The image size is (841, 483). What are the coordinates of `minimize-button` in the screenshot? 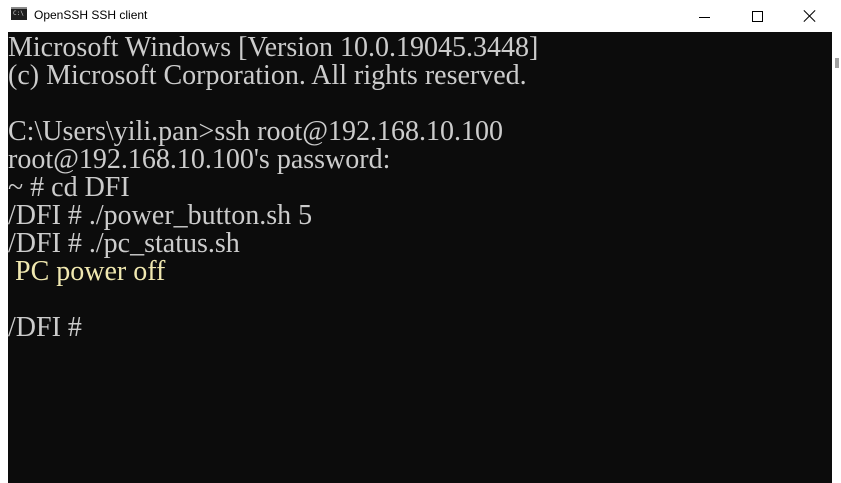 It's located at (704, 16).